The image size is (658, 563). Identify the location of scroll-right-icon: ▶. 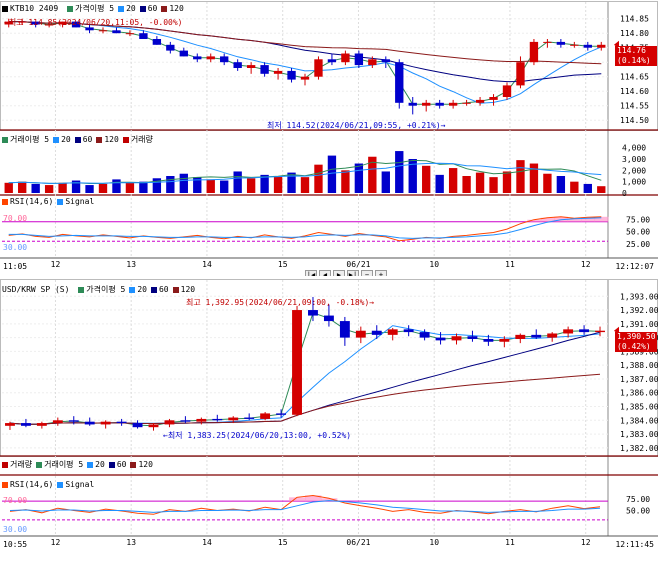
(339, 273).